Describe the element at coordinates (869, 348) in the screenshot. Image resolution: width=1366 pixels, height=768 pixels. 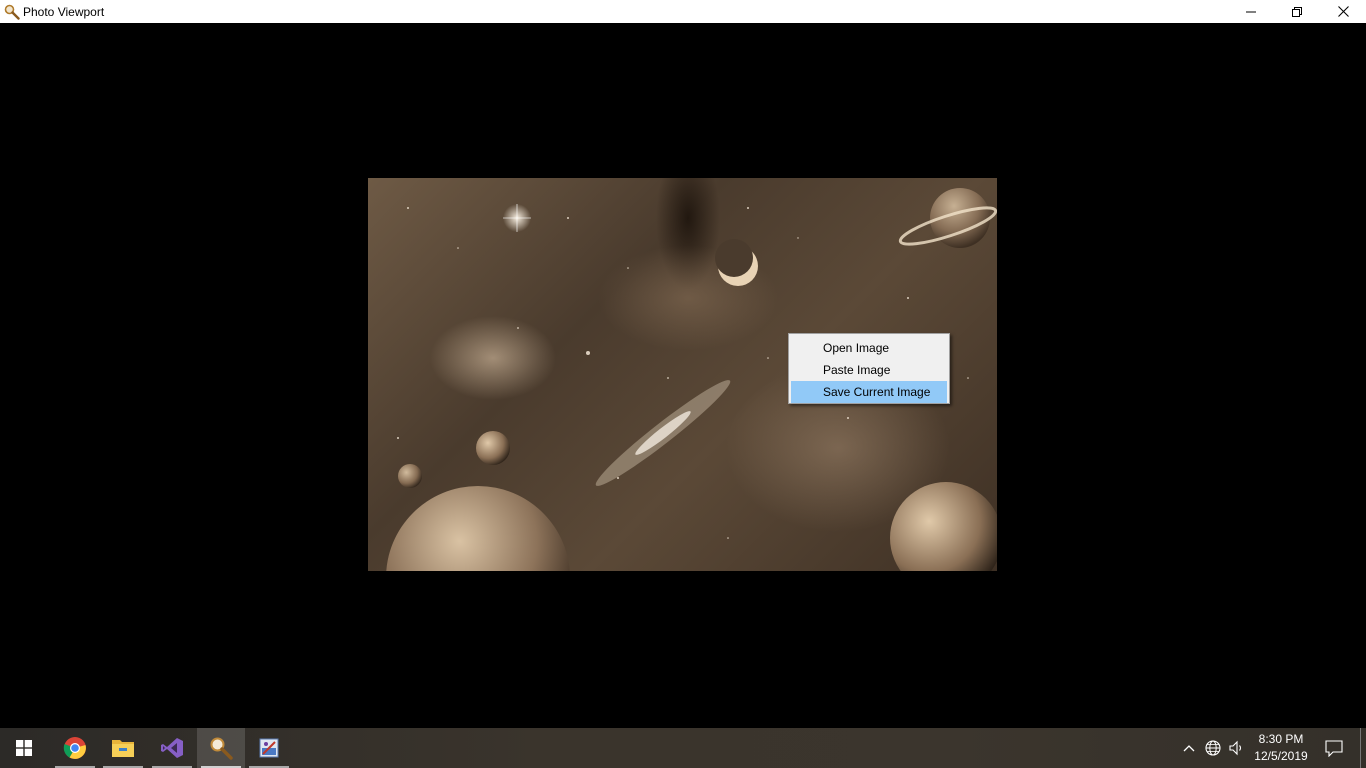
I see `menu-item-open-image: Open Image` at that location.